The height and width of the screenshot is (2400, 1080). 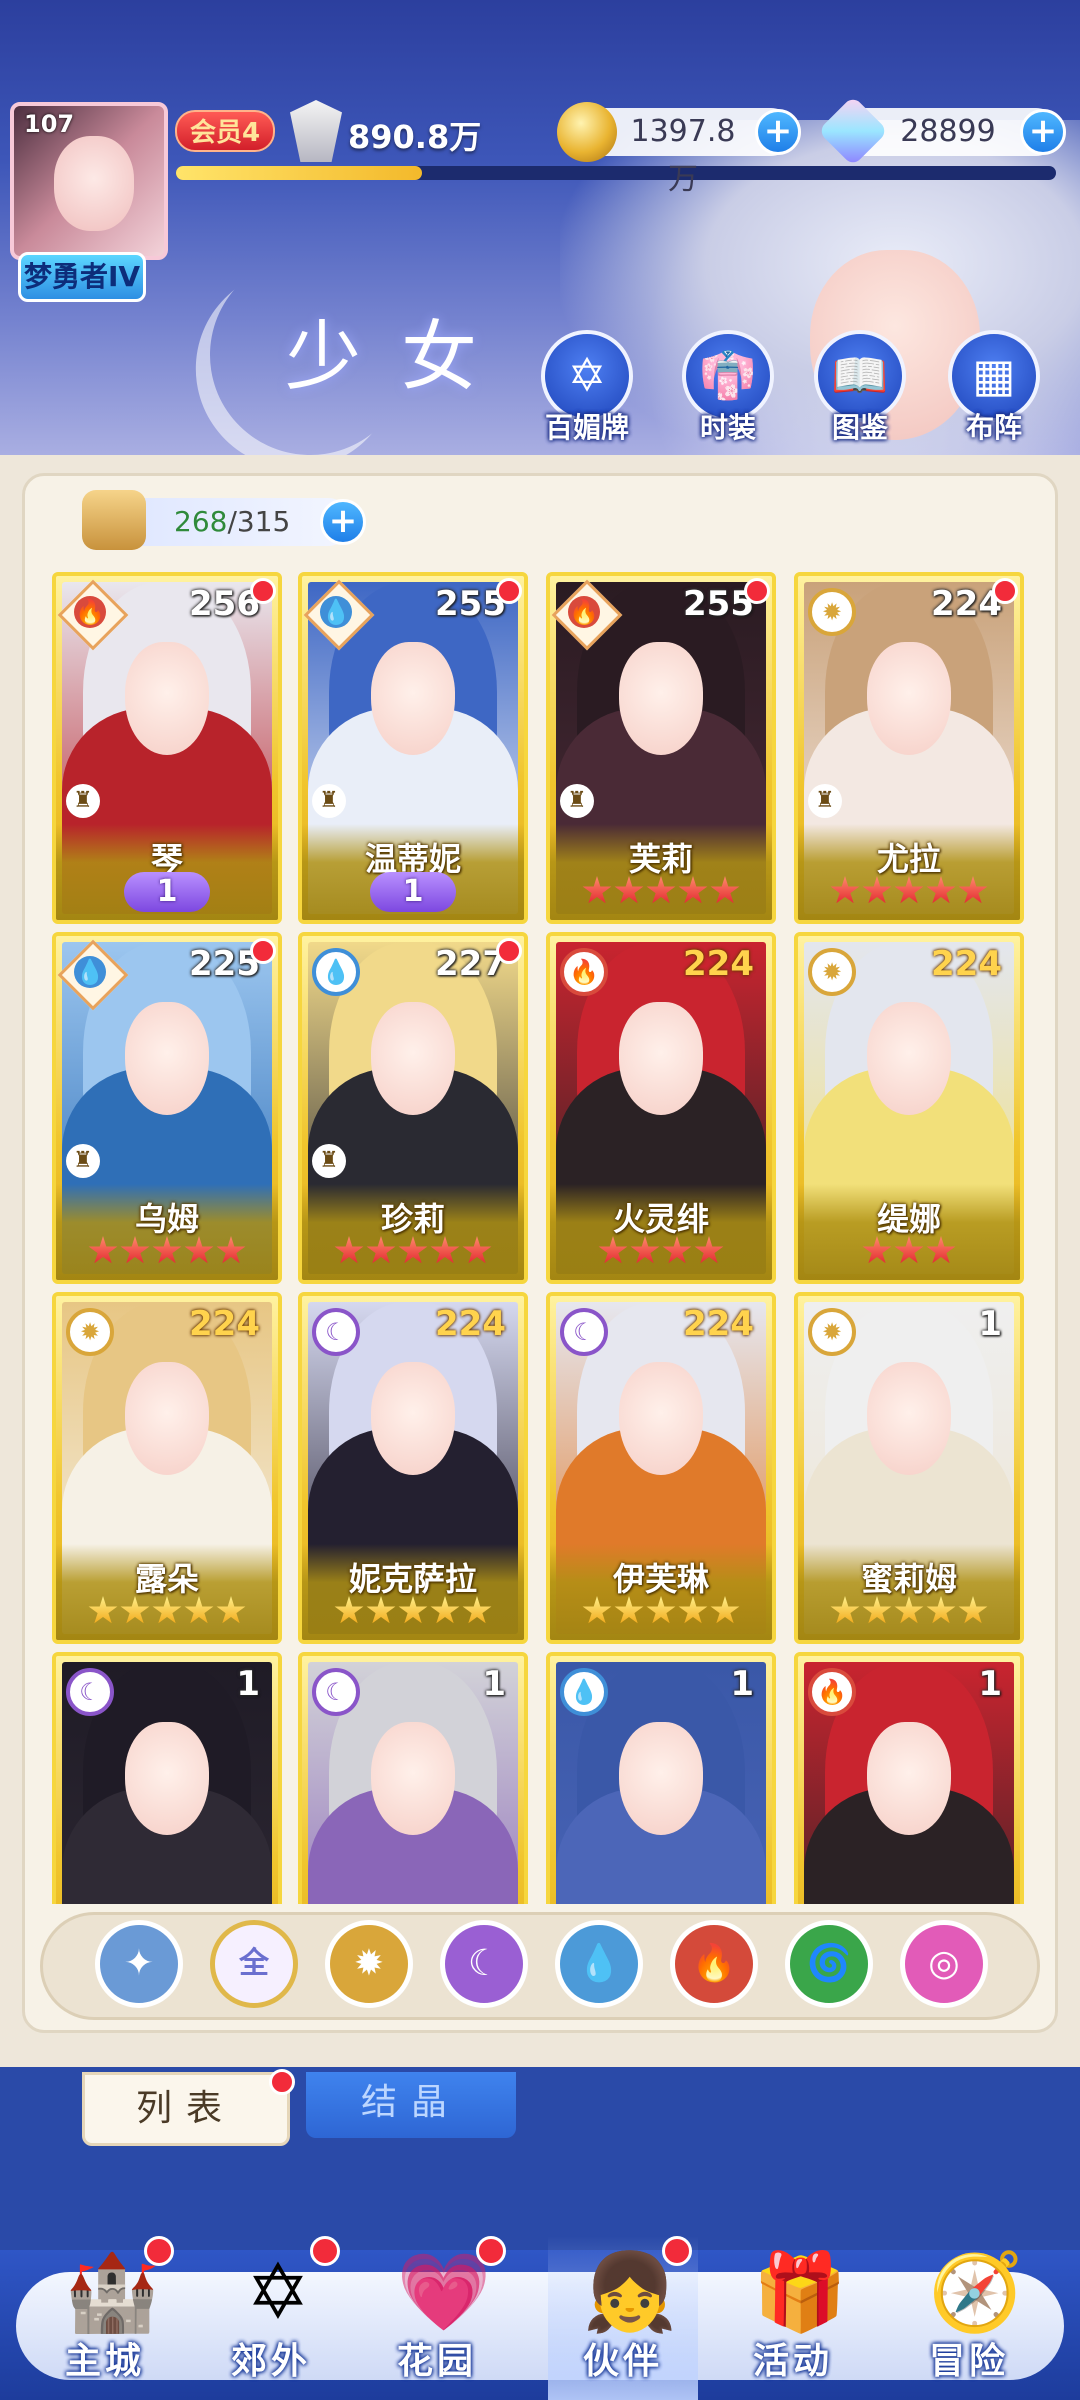 What do you see at coordinates (944, 1964) in the screenshot?
I see `filter-spirit-button: ◎` at bounding box center [944, 1964].